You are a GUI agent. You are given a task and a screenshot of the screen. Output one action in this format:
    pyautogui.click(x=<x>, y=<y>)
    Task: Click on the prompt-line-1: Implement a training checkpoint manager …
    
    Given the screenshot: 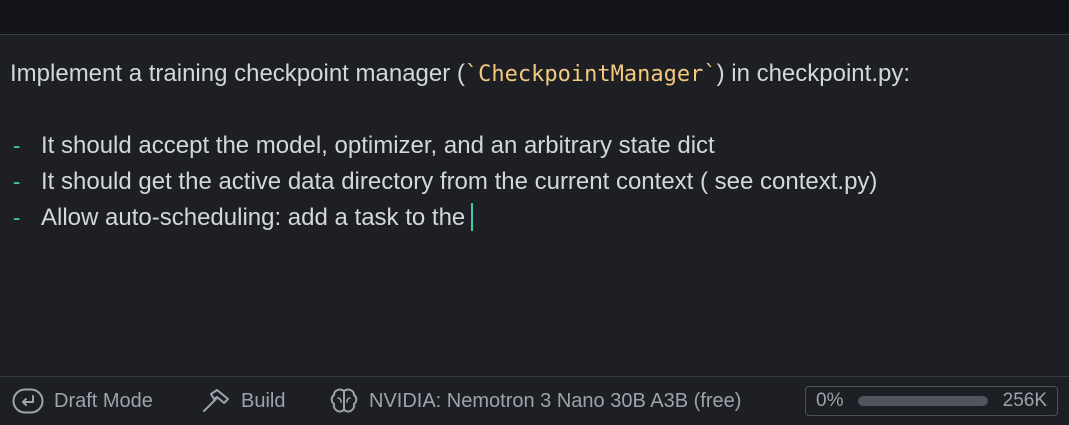 What is the action you would take?
    pyautogui.click(x=460, y=74)
    